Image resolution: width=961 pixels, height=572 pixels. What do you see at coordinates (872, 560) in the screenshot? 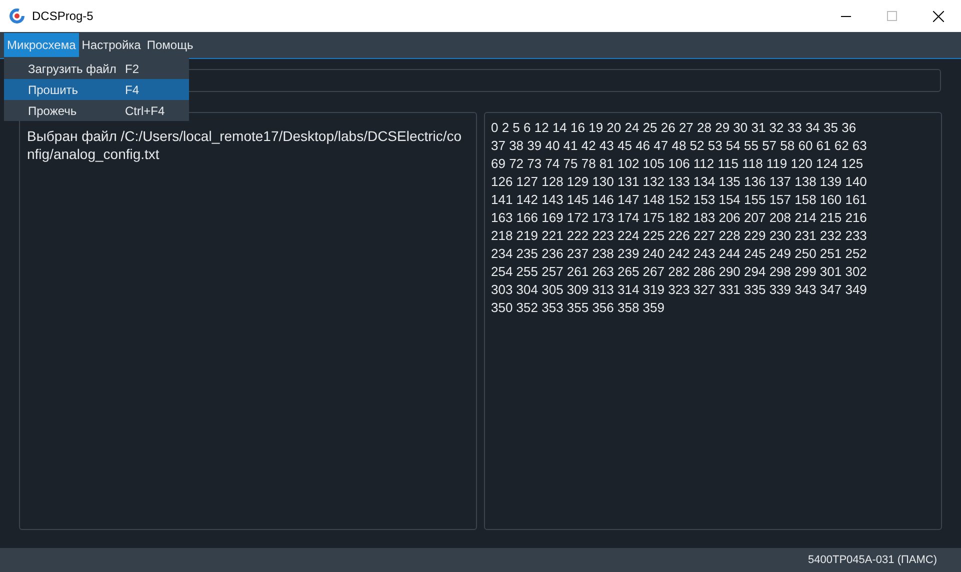
I see `status-text: 5400TP045A-031 (ПАМС)` at bounding box center [872, 560].